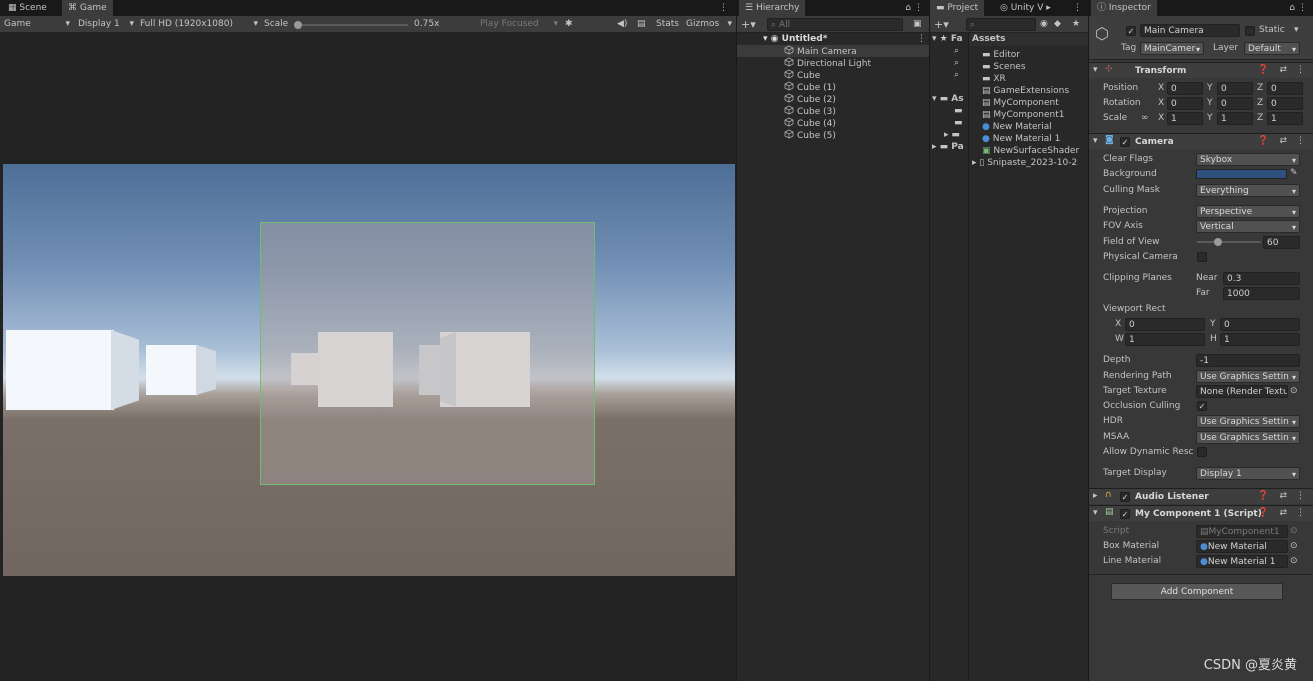  I want to click on fov-axis-dropdown: Vertical, so click(1248, 226).